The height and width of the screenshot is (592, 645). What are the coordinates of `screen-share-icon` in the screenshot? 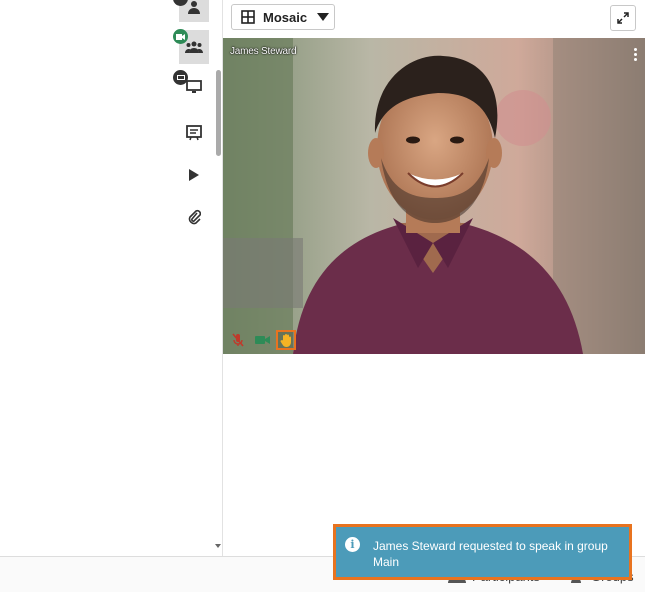 It's located at (194, 86).